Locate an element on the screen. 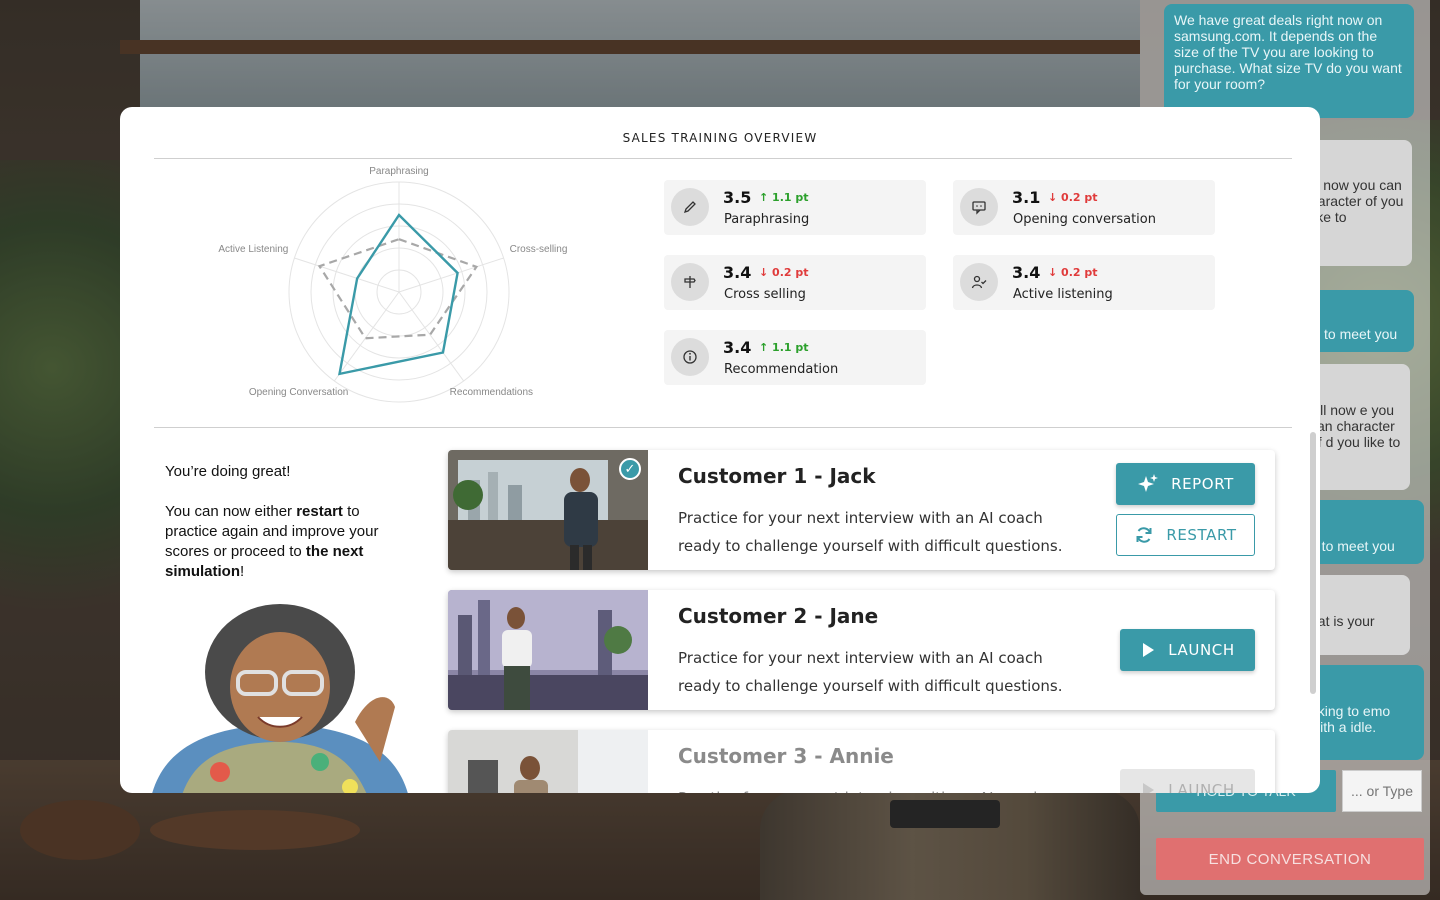  signpost-icon is located at coordinates (690, 282).